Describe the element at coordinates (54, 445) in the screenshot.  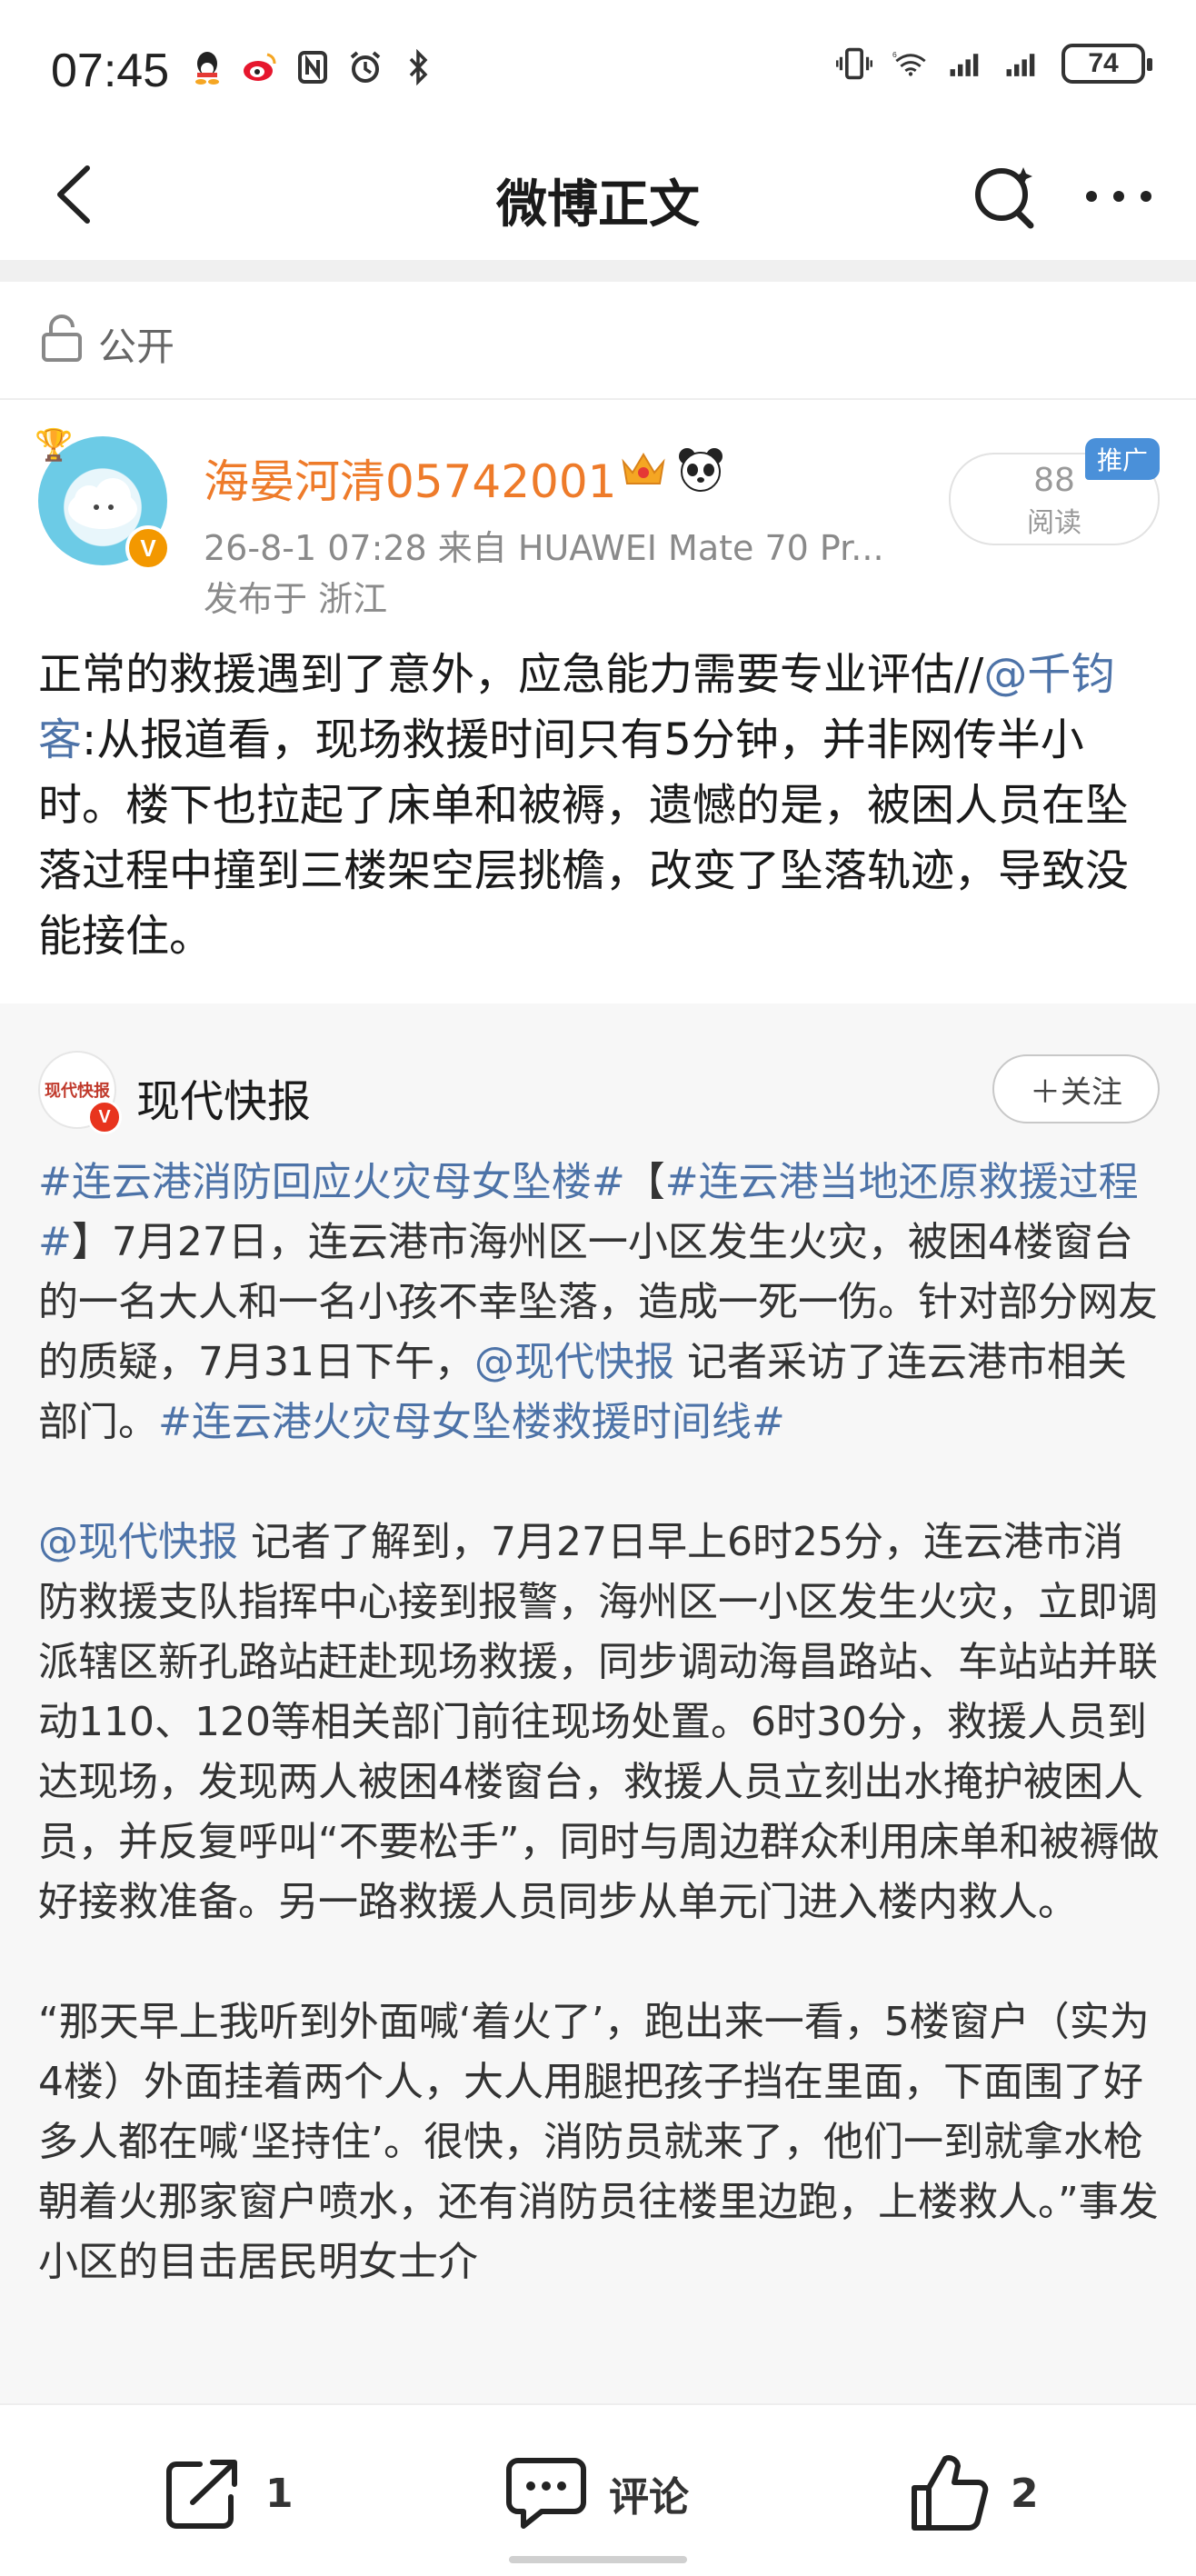
I see `avatar-crown-icon: 🏆` at that location.